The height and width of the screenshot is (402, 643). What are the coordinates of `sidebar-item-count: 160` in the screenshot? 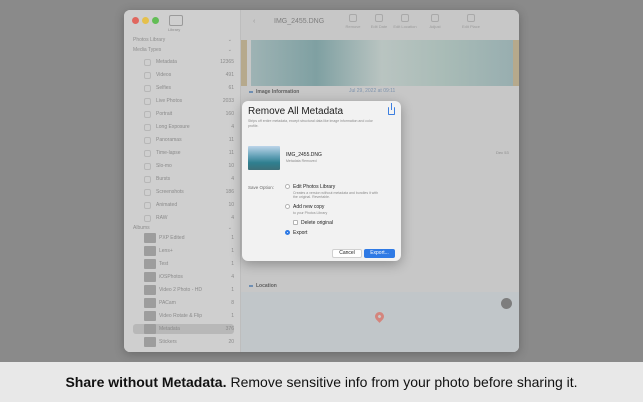 It's located at (229, 114).